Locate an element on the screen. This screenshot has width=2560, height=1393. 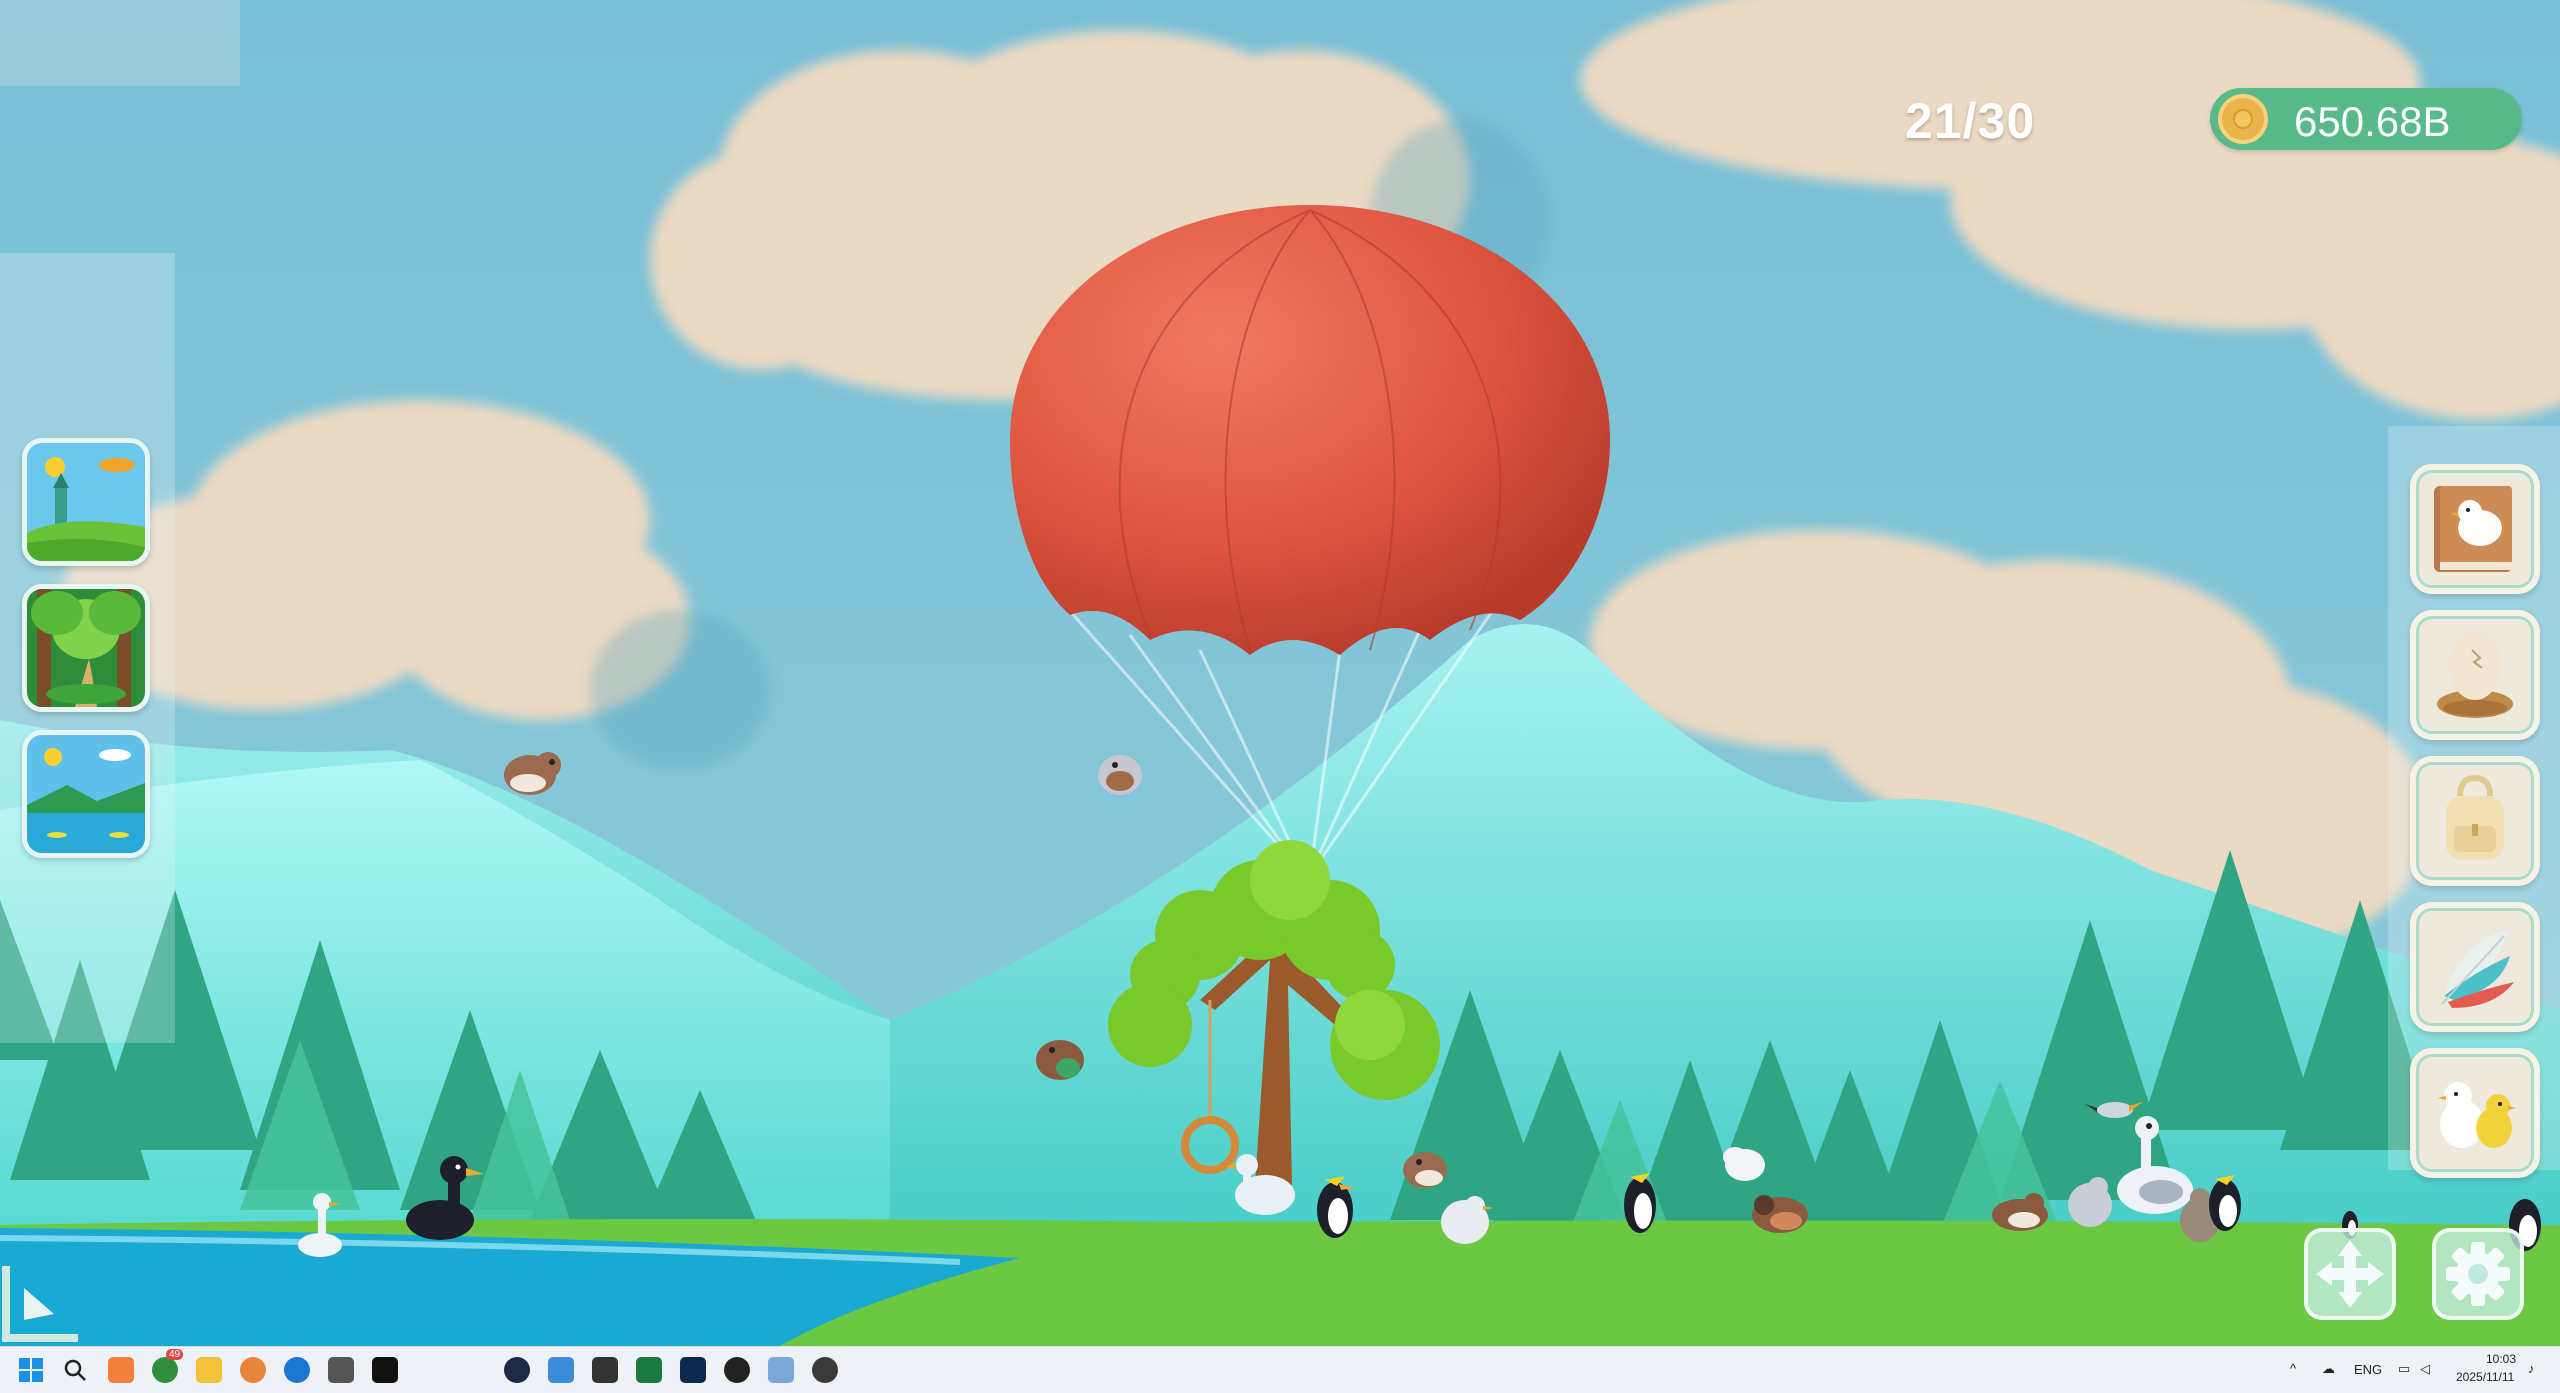
coin-counter: 650.68B is located at coordinates (2366, 119).